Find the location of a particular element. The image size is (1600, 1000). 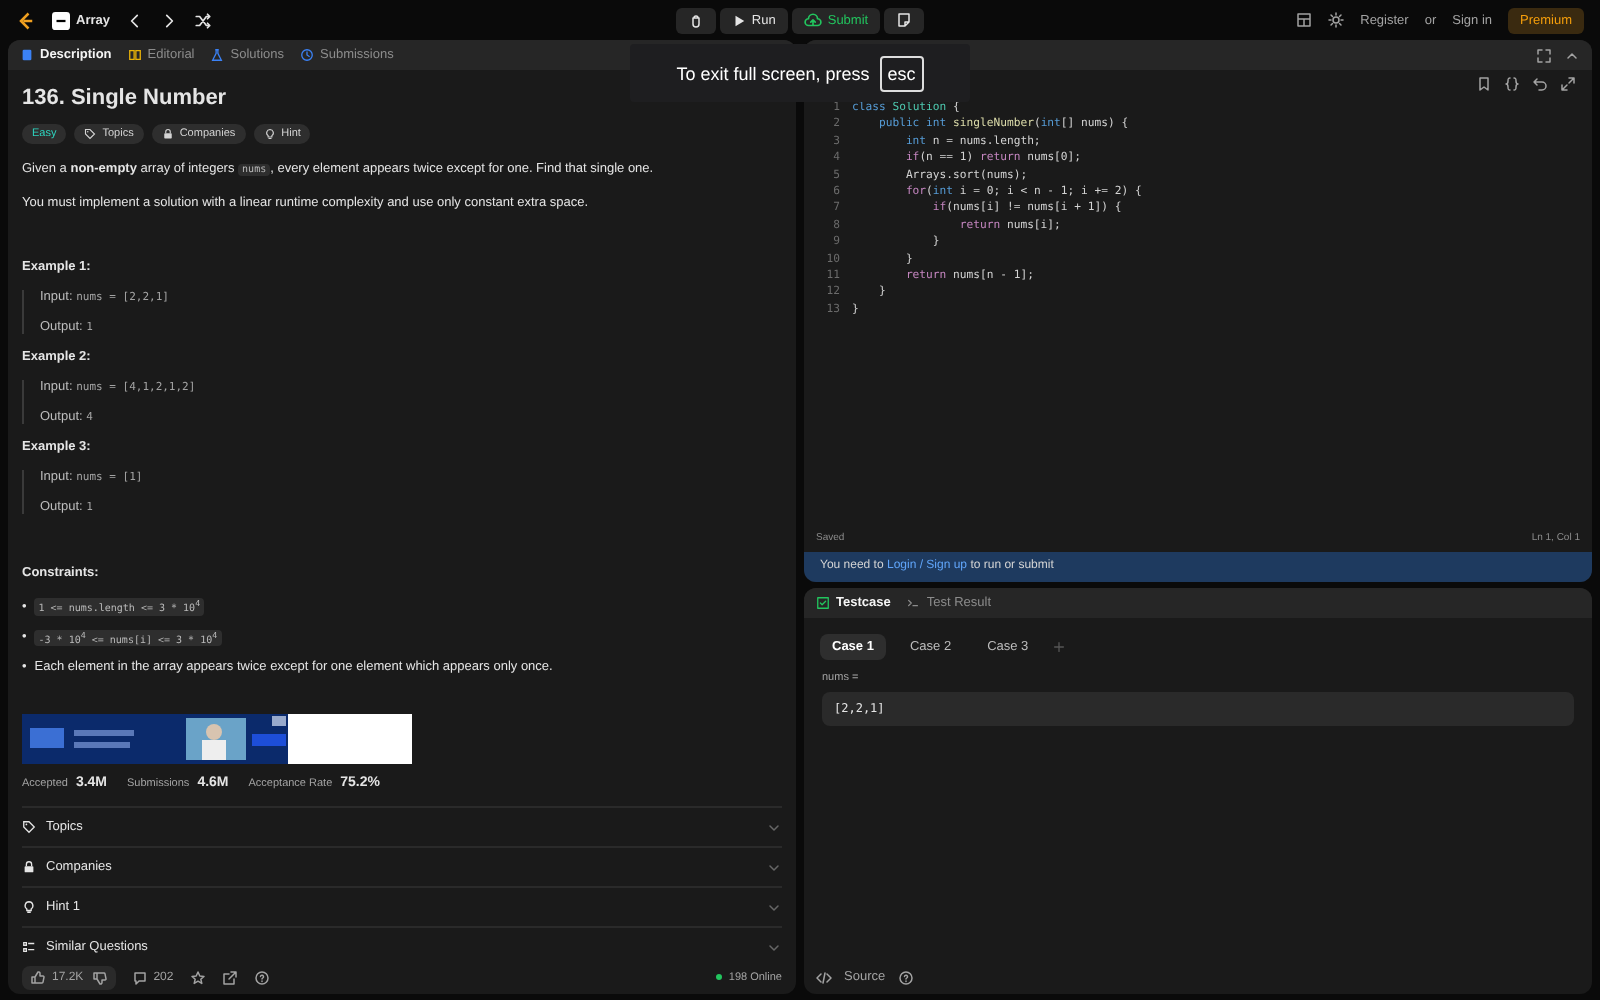

braces-icon is located at coordinates (1512, 84).